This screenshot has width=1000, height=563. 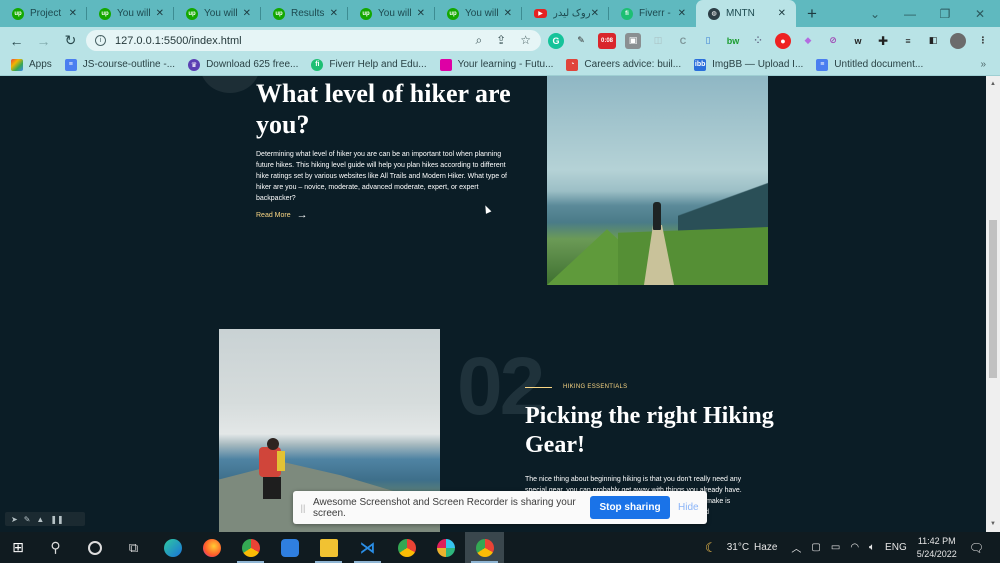 I want to click on wifi-icon: ◠, so click(x=854, y=547).